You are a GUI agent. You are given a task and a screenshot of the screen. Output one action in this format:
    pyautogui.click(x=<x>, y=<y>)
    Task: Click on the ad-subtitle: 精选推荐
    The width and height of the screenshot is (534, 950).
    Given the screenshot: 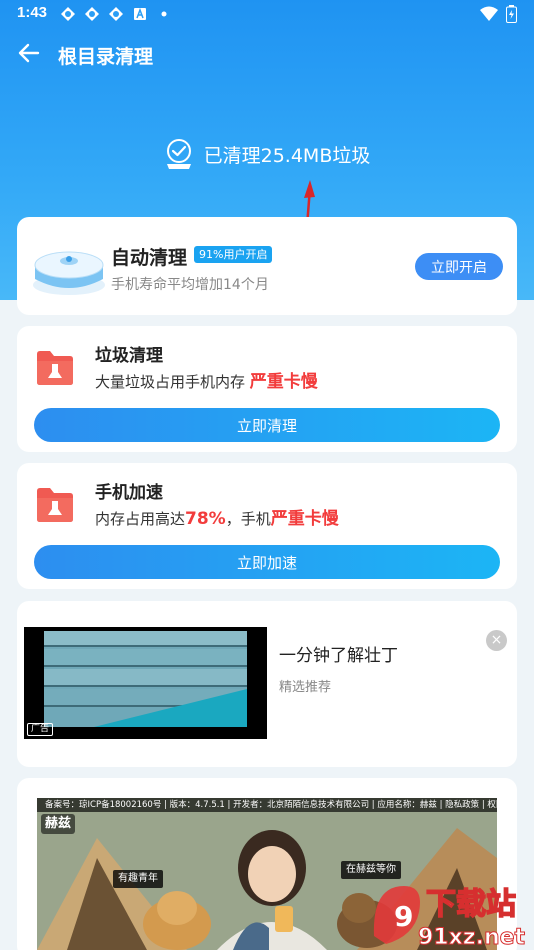 What is the action you would take?
    pyautogui.click(x=305, y=687)
    